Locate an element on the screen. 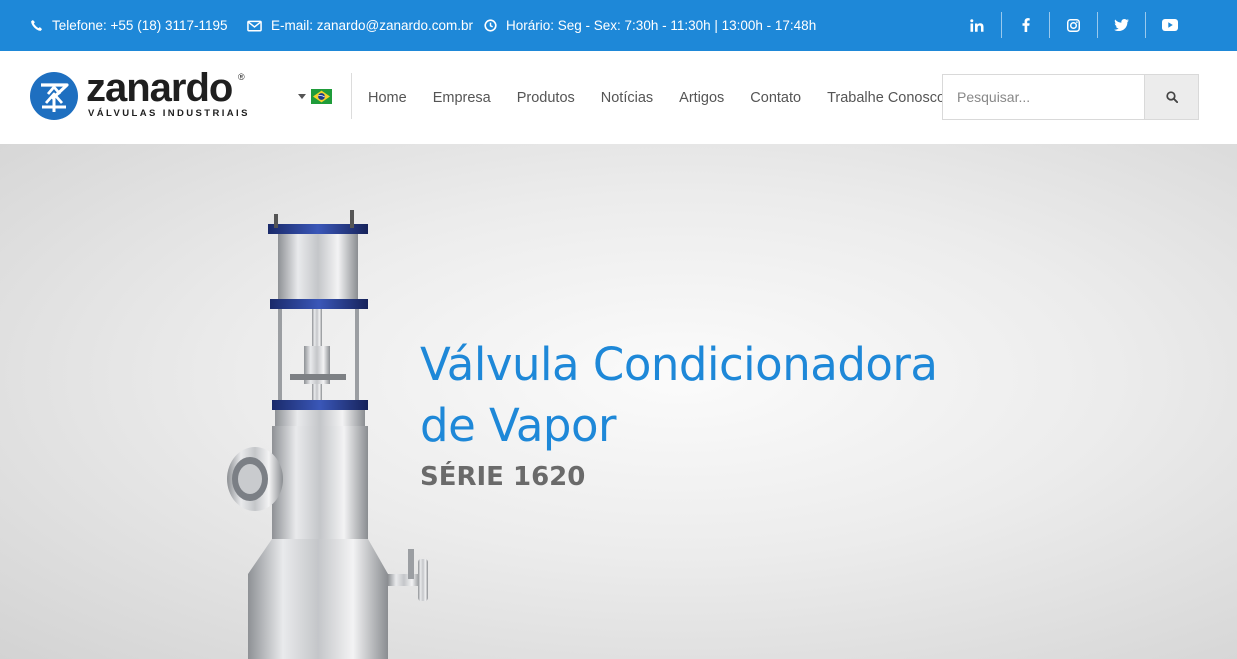  language-selector is located at coordinates (315, 96).